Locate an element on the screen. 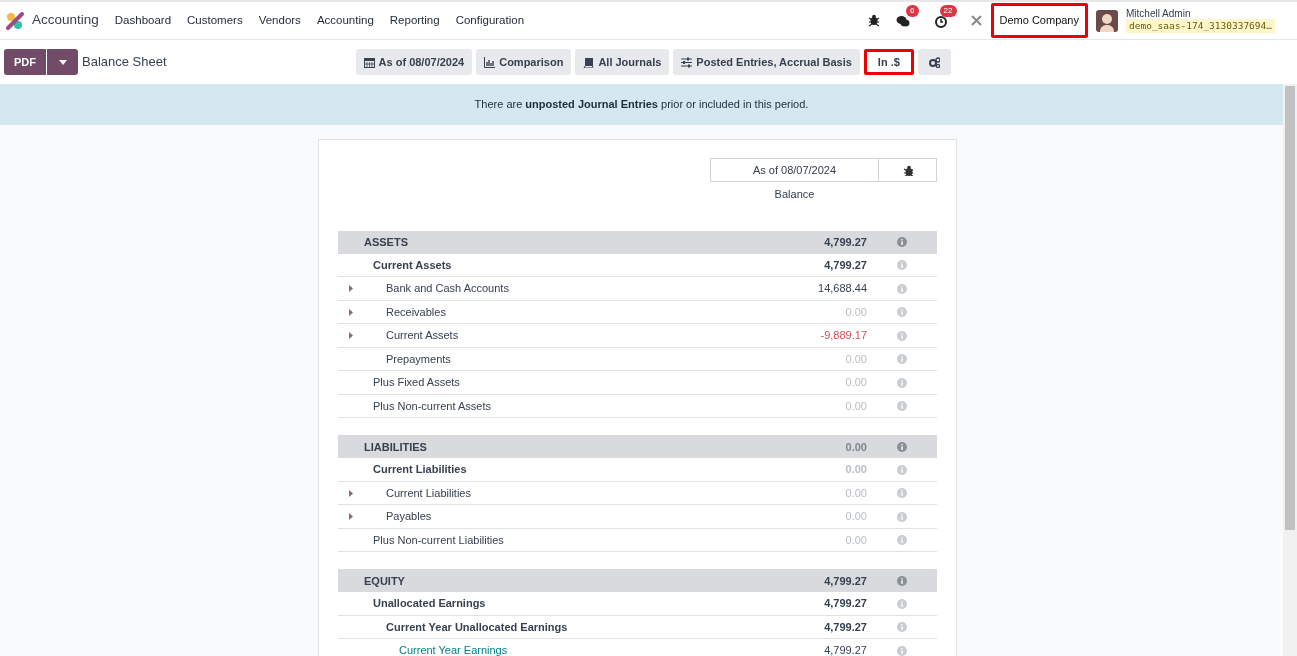 The width and height of the screenshot is (1297, 656). amount: -9,889.17 is located at coordinates (843, 335).